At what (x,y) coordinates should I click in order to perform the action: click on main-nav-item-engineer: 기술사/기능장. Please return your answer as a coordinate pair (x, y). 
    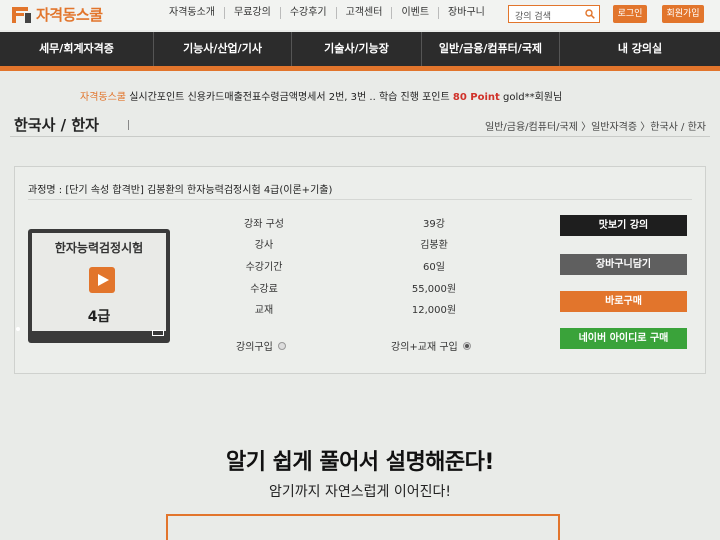
    Looking at the image, I should click on (357, 49).